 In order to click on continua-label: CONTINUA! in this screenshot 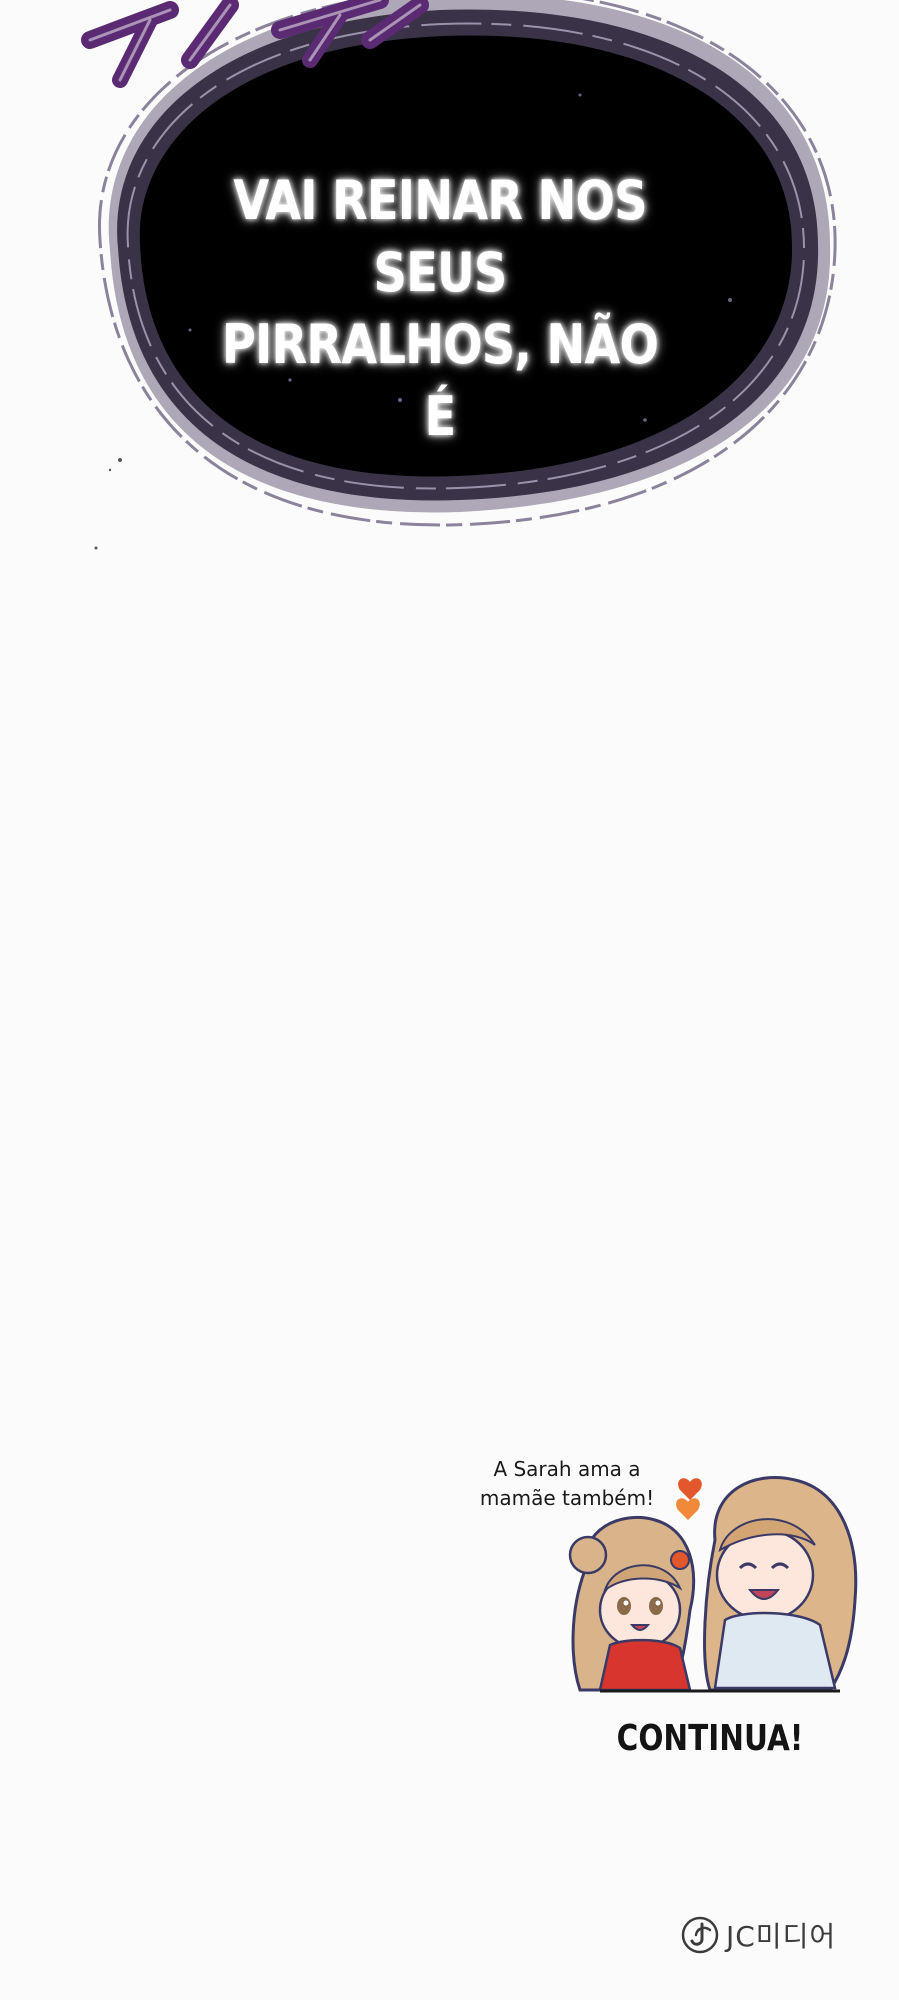, I will do `click(710, 1738)`.